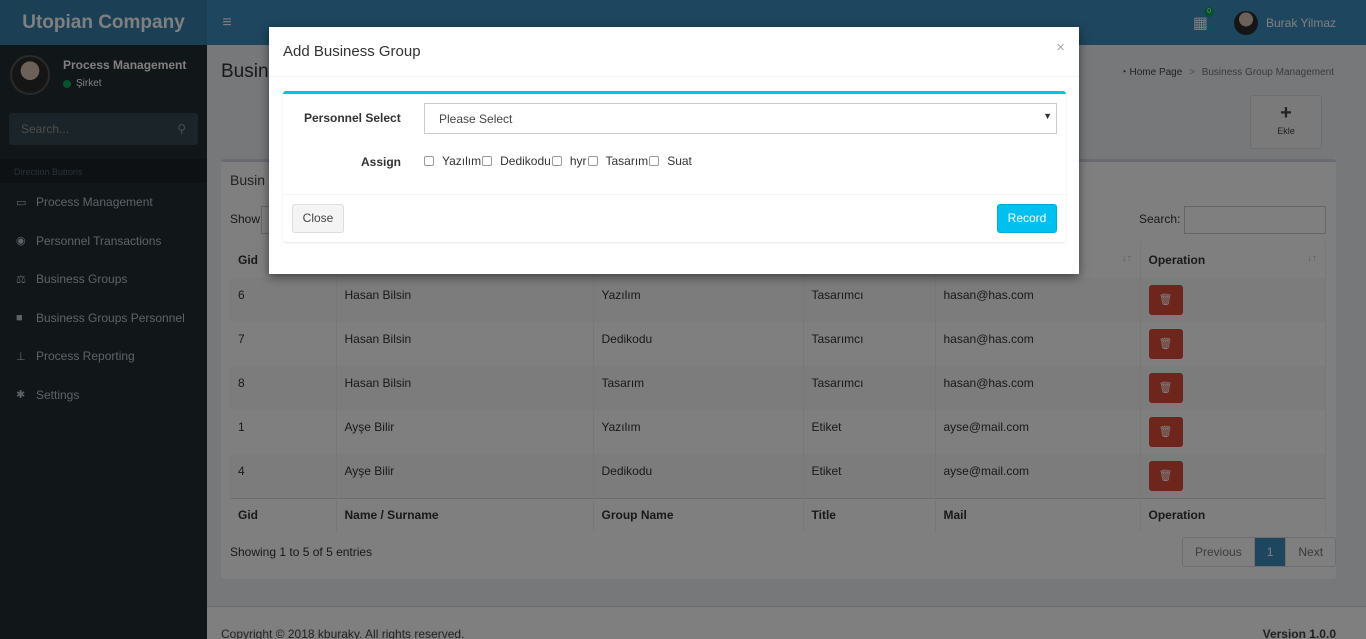  Describe the element at coordinates (352, 51) in the screenshot. I see `modal-title: Add Business Group` at that location.